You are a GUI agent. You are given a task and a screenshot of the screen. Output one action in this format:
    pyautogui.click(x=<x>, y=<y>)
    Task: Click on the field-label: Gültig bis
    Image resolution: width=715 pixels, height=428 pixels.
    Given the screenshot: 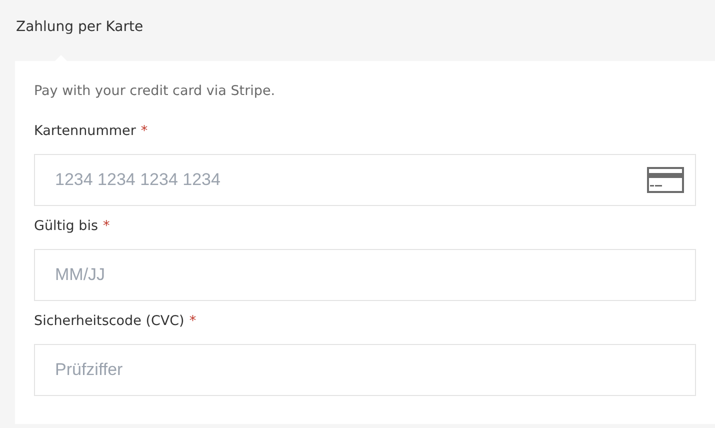 What is the action you would take?
    pyautogui.click(x=66, y=226)
    